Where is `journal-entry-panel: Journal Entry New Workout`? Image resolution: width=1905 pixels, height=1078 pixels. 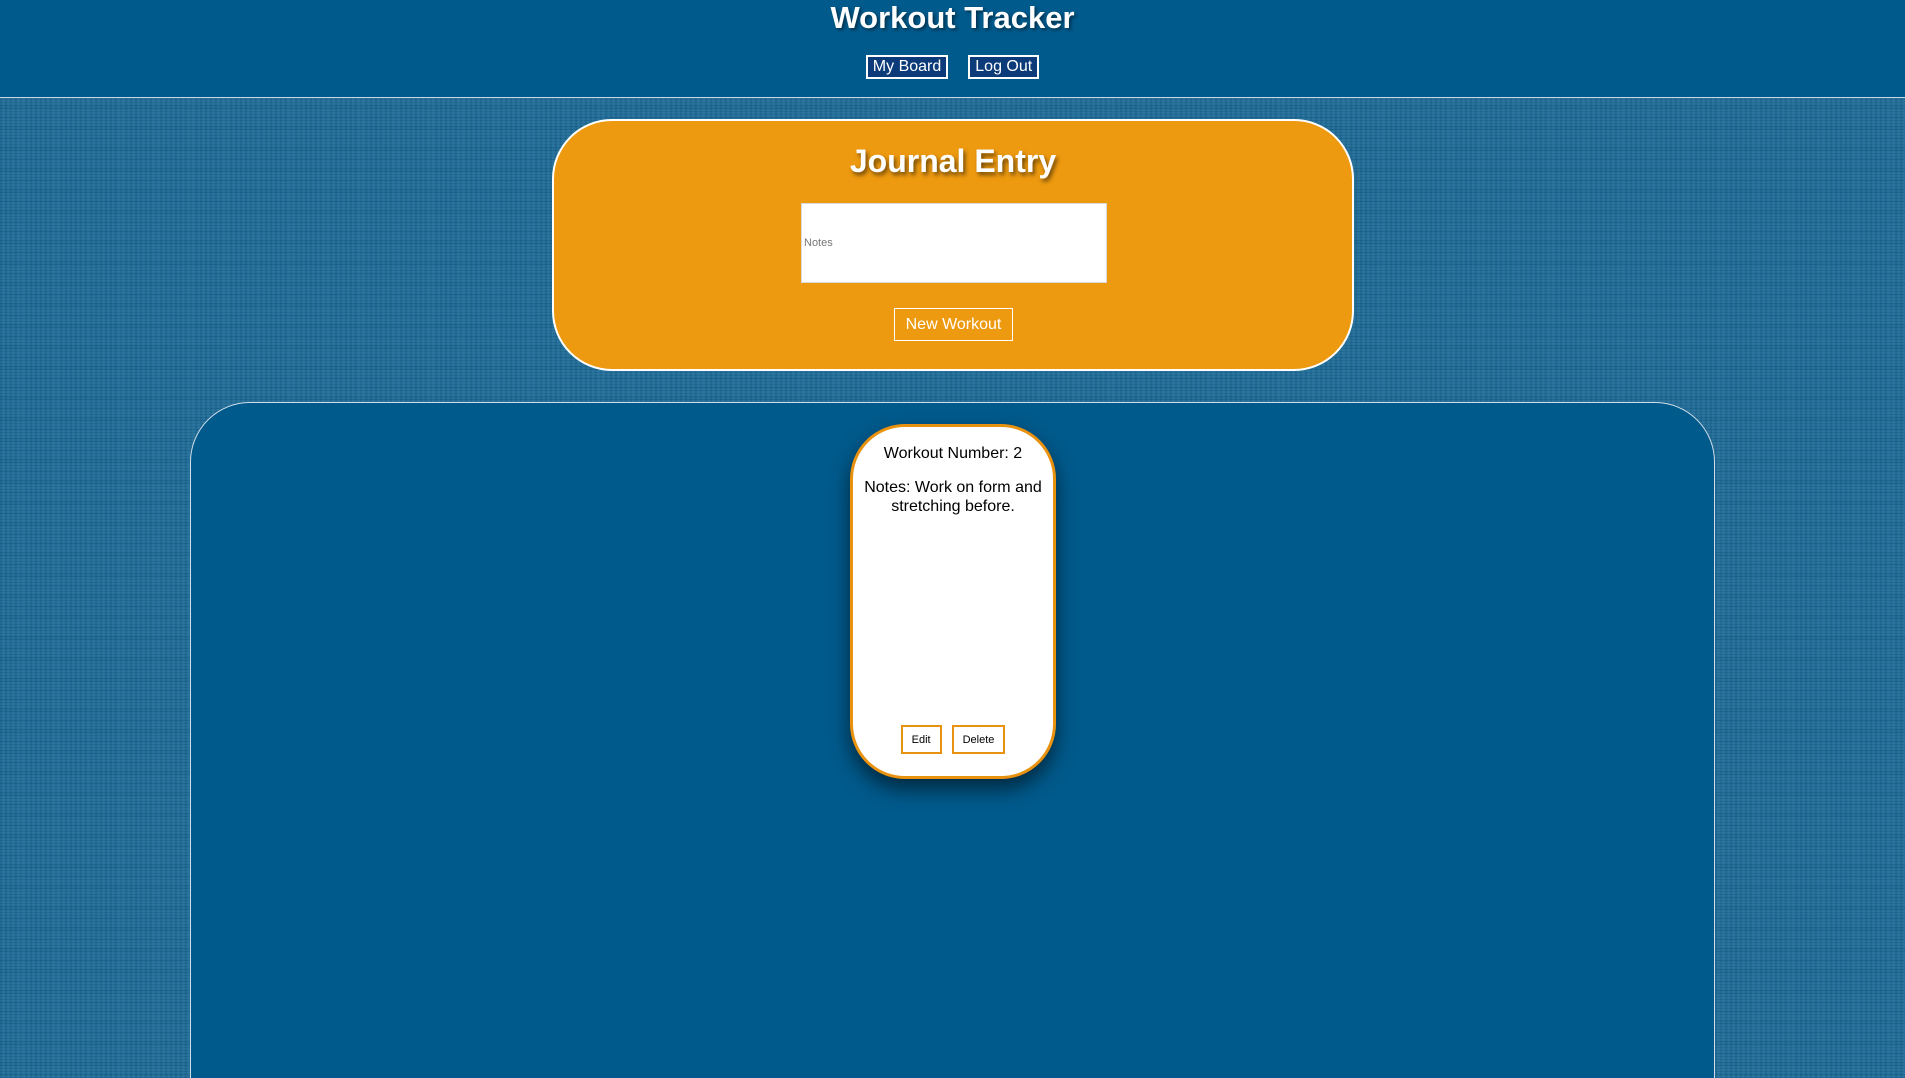 journal-entry-panel: Journal Entry New Workout is located at coordinates (953, 245).